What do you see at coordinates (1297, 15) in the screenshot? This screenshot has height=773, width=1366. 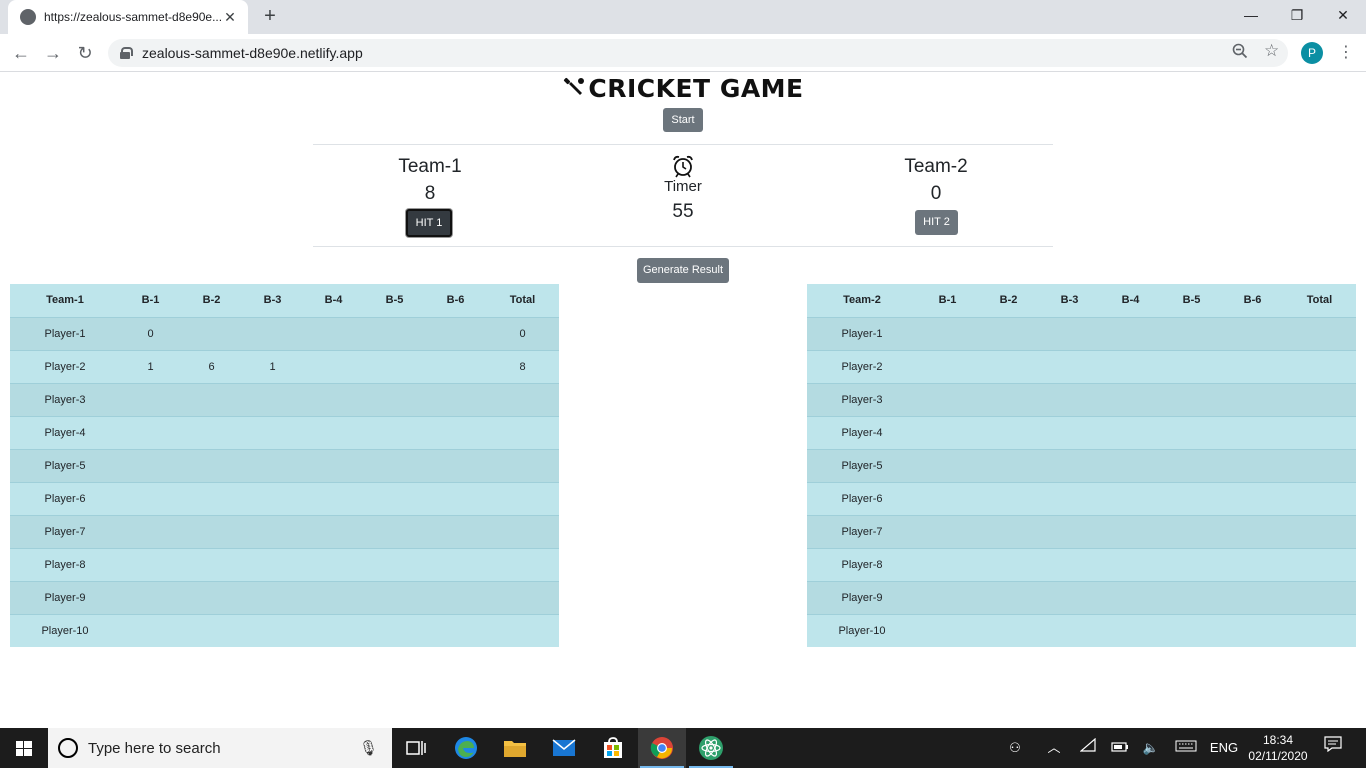 I see `restore-button: ❐` at bounding box center [1297, 15].